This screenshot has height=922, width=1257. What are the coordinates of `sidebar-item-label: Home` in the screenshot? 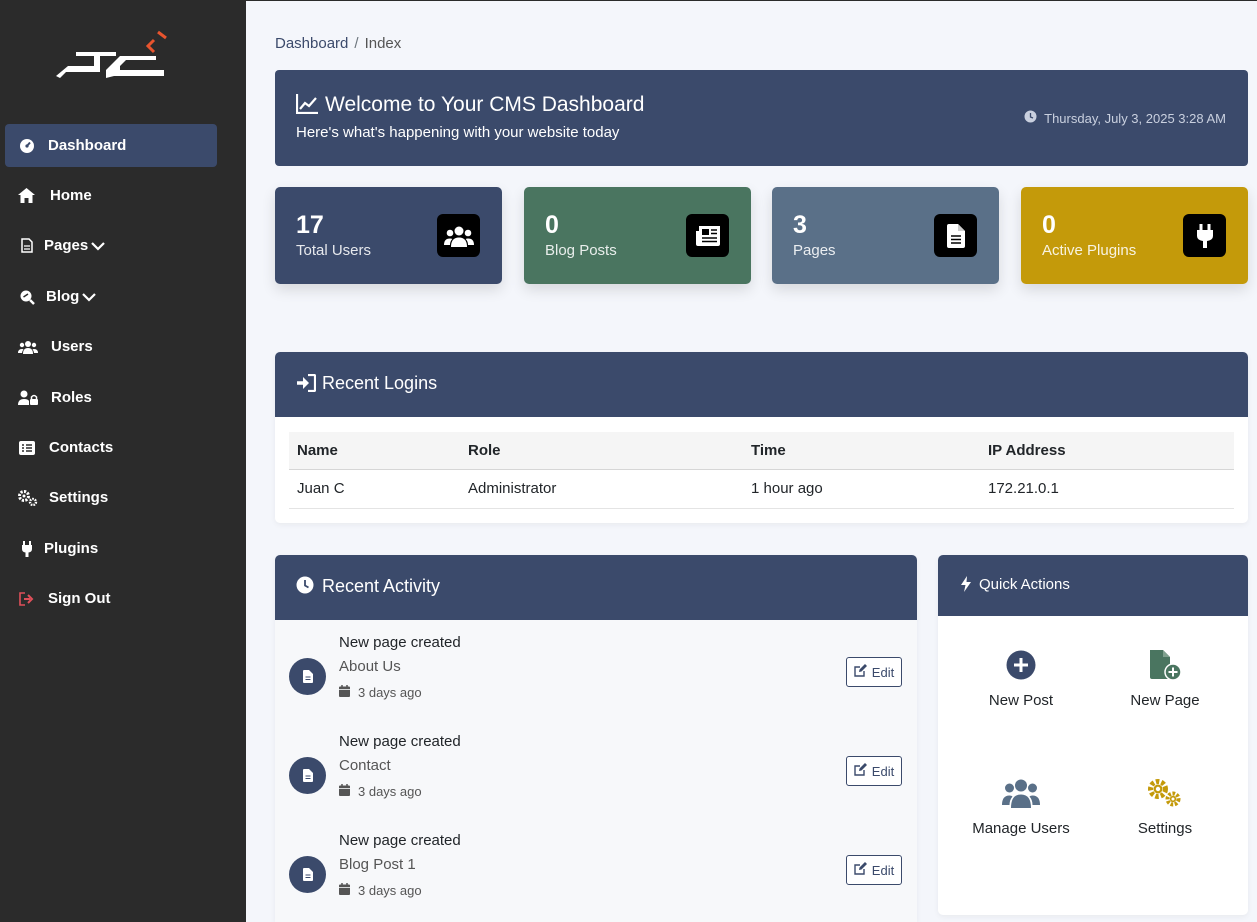 It's located at (71, 195).